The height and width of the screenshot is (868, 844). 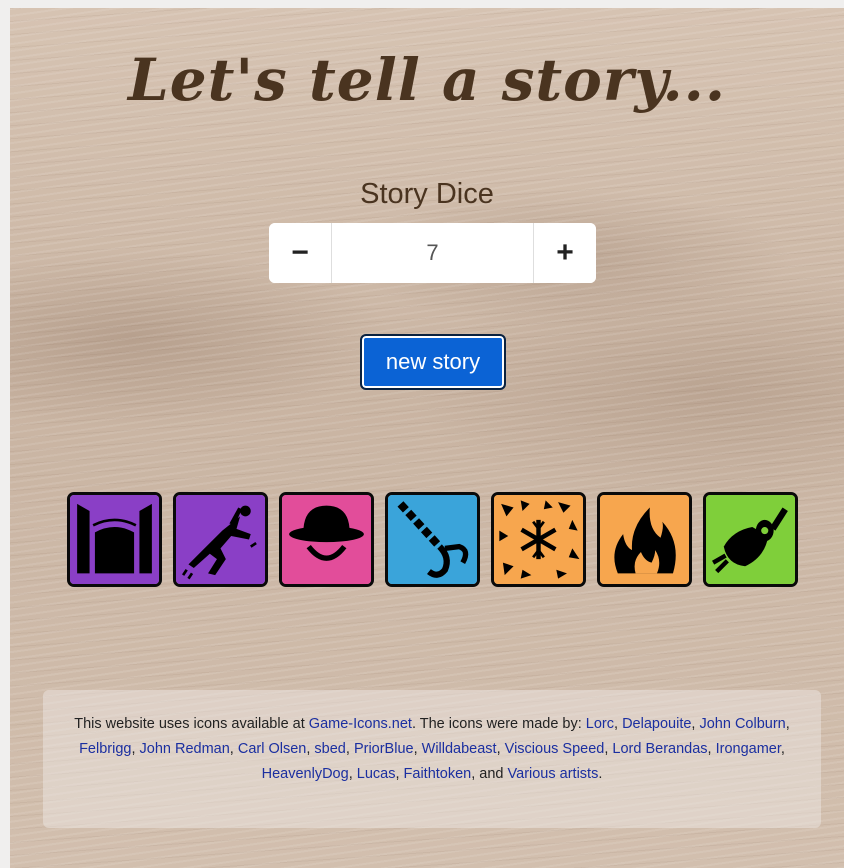 I want to click on author-link: Faithtoken, so click(x=438, y=774).